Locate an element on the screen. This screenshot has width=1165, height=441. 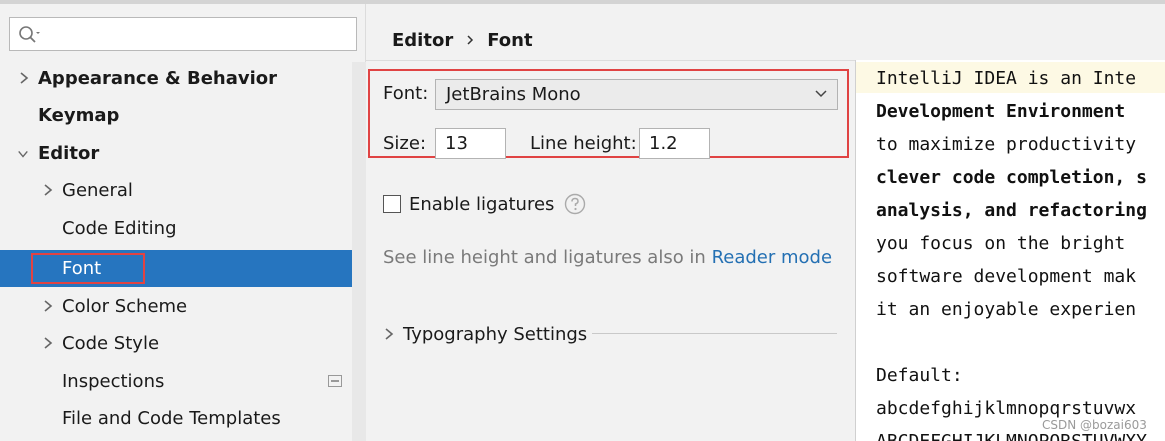
sidebar-scrollbar is located at coordinates (359, 251).